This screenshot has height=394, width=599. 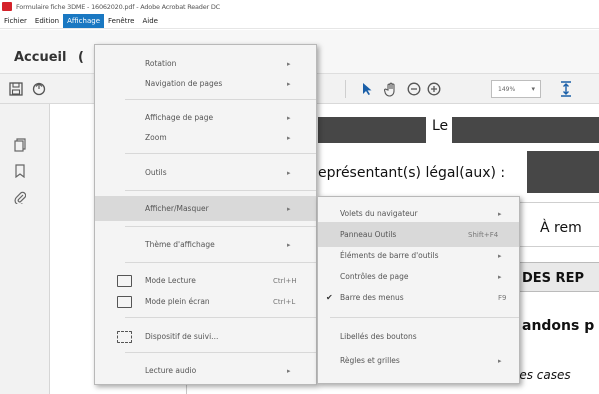 I want to click on zoom-level-select: 149% ▾, so click(x=516, y=89).